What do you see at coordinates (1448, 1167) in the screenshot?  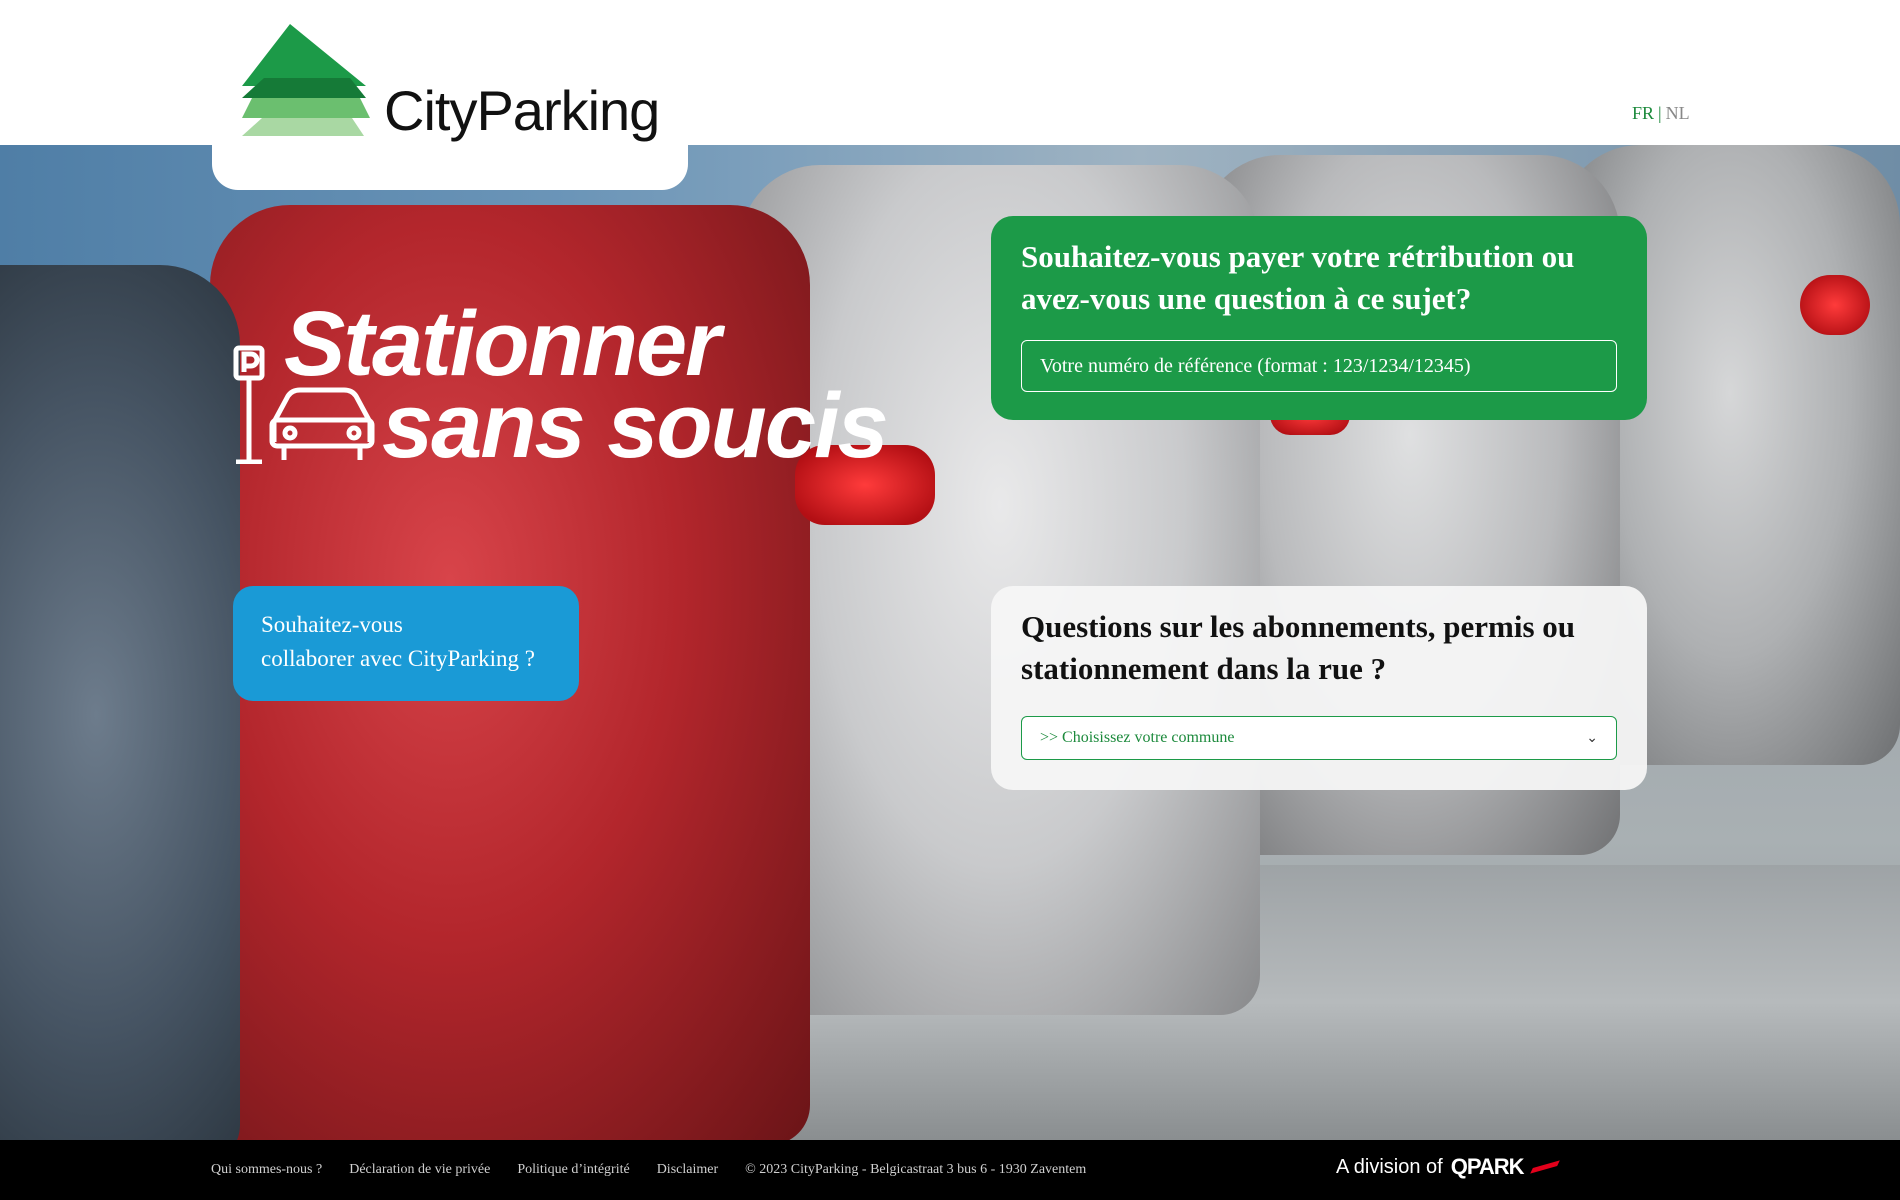 I see `qpark-division-logo: A division of QPARK` at bounding box center [1448, 1167].